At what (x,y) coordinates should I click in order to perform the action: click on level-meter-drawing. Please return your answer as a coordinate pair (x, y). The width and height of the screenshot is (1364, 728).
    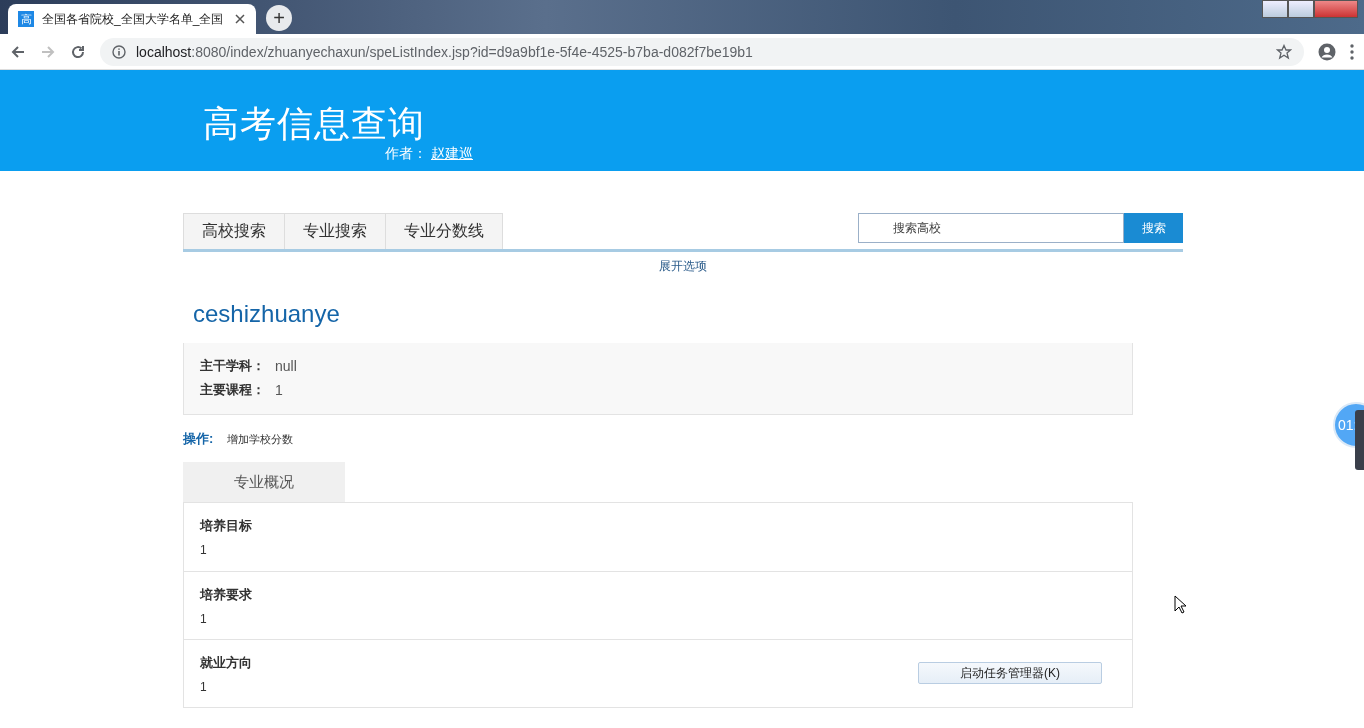
    Looking at the image, I should click on (1359, 440).